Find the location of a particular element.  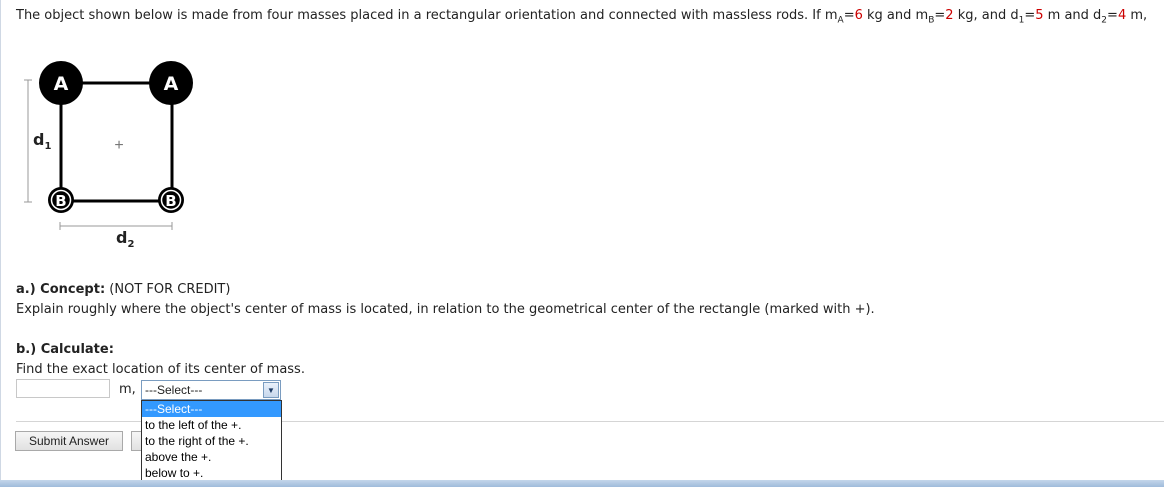

direction-select: ---Select--- ▼ is located at coordinates (211, 390).